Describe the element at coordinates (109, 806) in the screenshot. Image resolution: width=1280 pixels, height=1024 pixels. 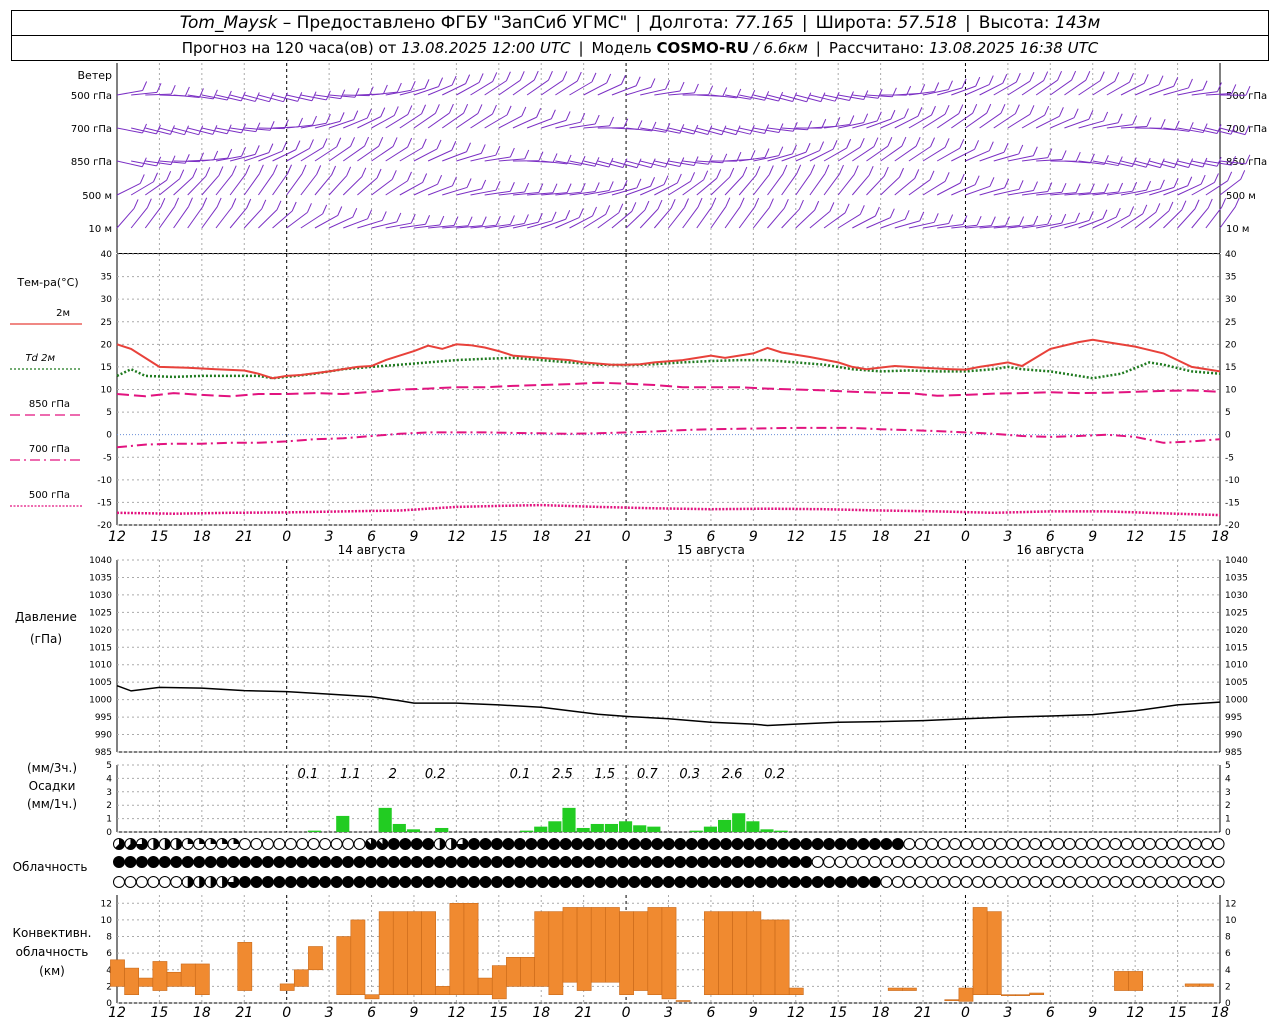
I see `precip-tick-left: 2` at that location.